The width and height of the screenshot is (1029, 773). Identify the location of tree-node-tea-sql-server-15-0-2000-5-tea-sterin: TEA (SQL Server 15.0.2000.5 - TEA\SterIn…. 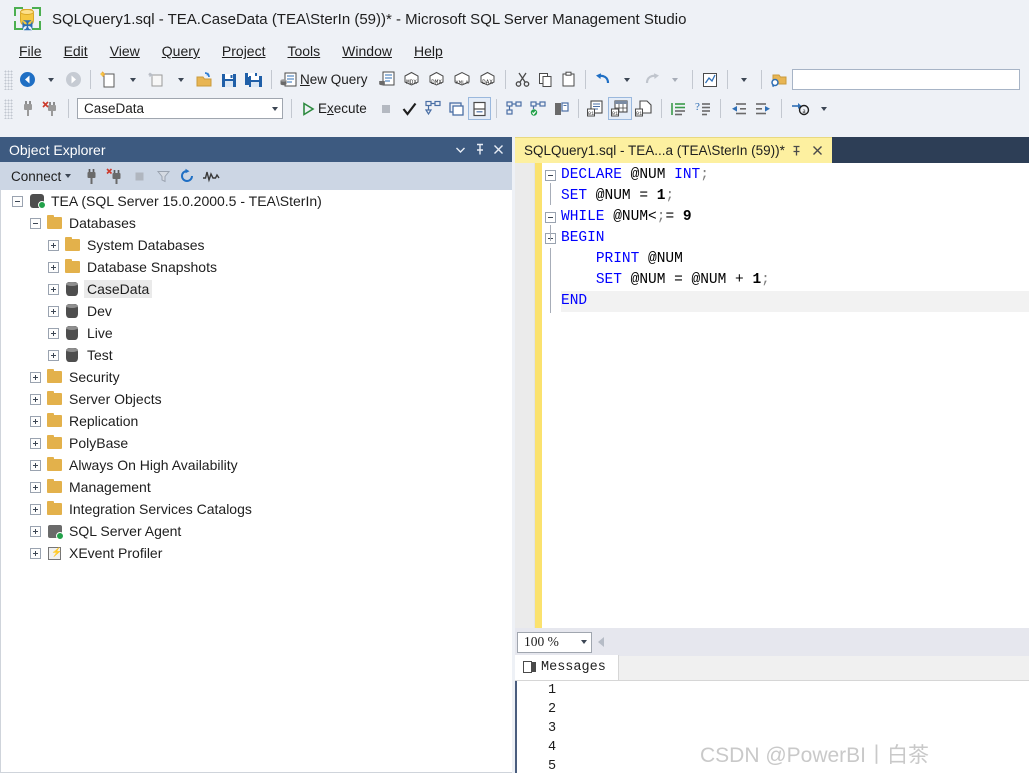
(256, 201).